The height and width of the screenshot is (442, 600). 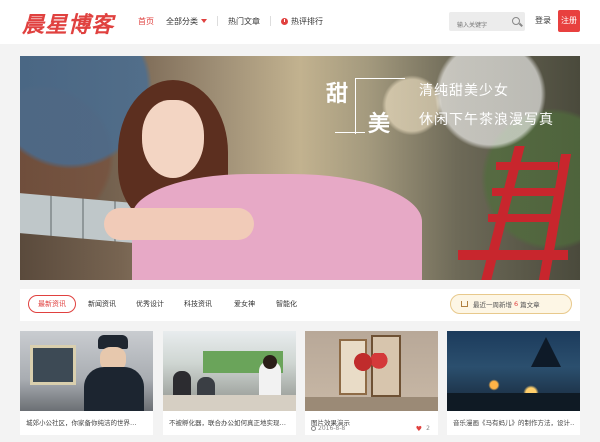 I want to click on banner-model-face, so click(x=173, y=139).